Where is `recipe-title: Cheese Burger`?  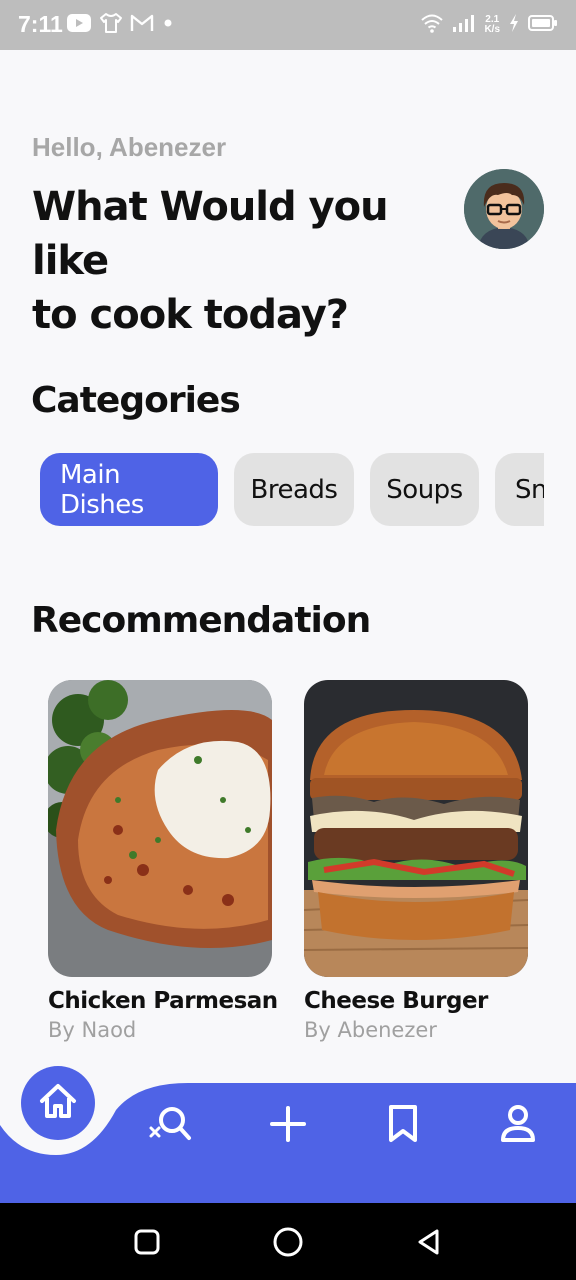 recipe-title: Cheese Burger is located at coordinates (396, 1001).